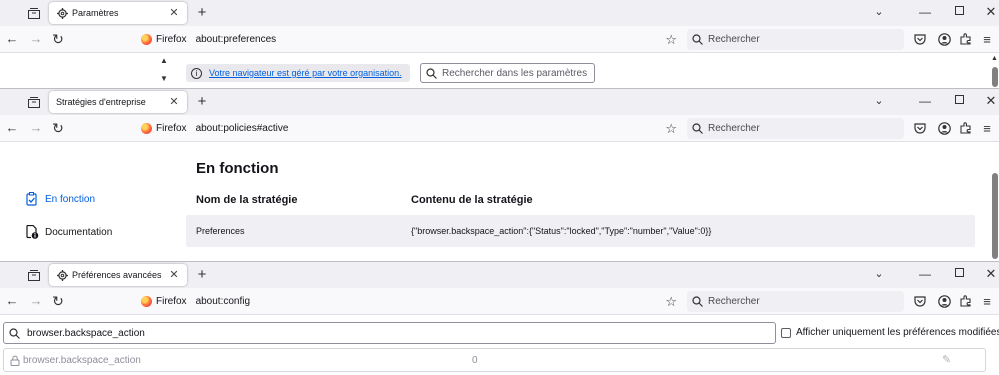 Image resolution: width=999 pixels, height=375 pixels. I want to click on tab-label: Paramètres, so click(95, 13).